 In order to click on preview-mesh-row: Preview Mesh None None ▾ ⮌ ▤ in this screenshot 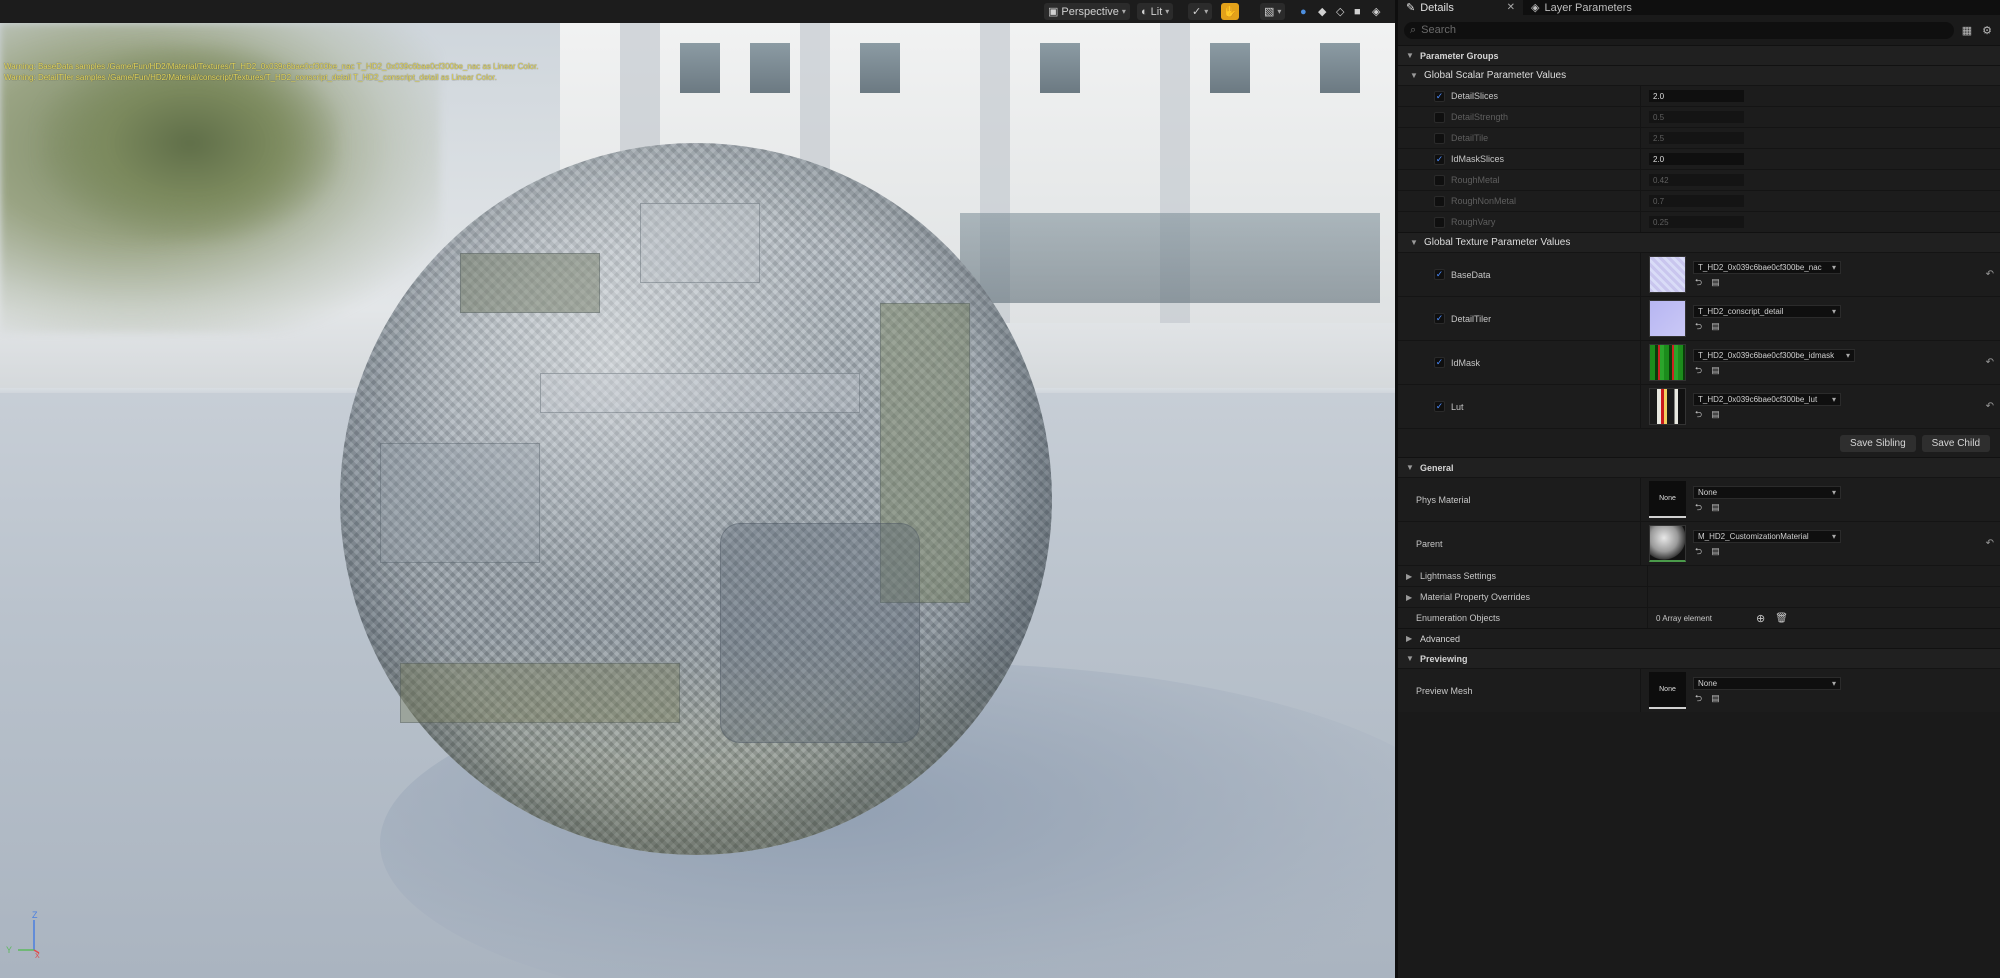, I will do `click(1699, 690)`.